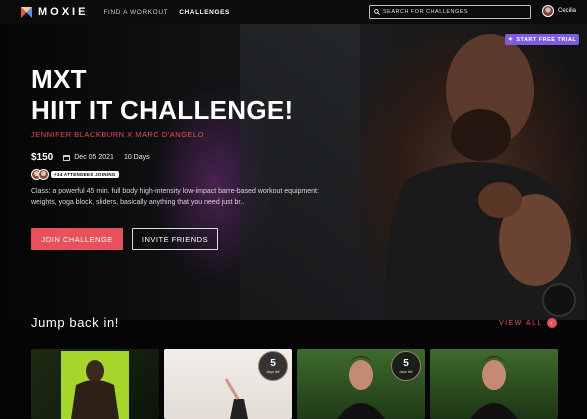 This screenshot has height=419, width=587. I want to click on view-all-link: VIEW ALL ›, so click(528, 323).